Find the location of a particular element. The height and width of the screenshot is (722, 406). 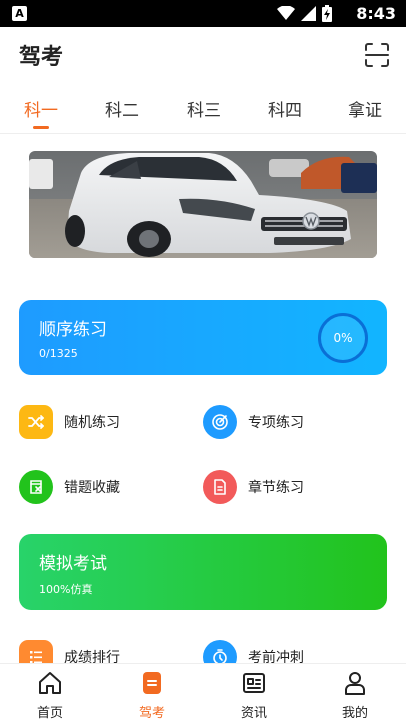

news-icon is located at coordinates (254, 683).